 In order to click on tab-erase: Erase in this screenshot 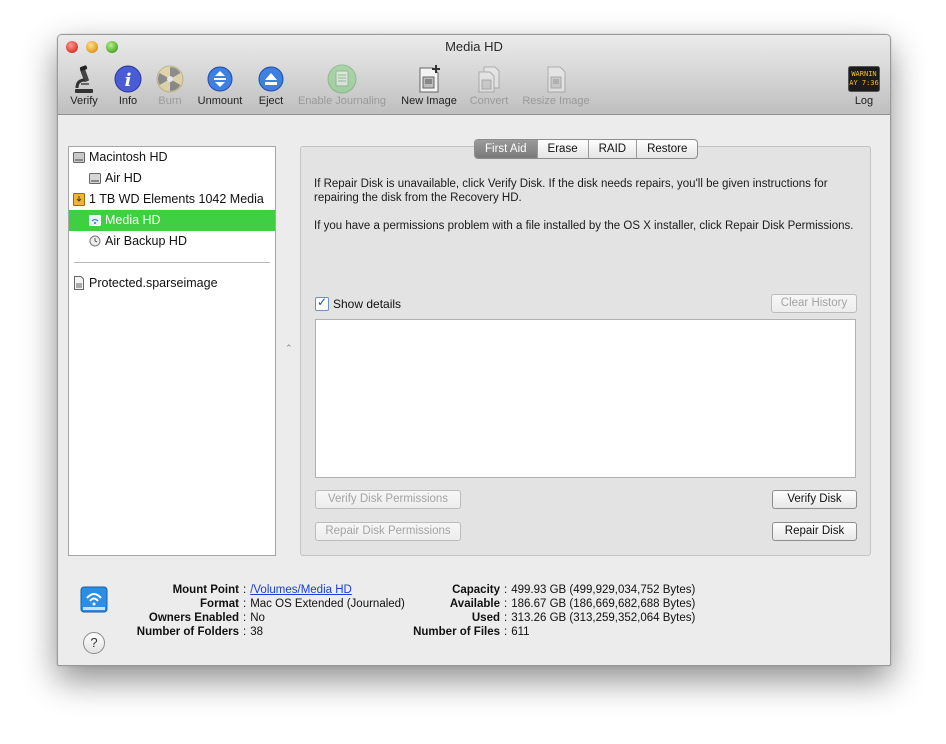, I will do `click(562, 149)`.